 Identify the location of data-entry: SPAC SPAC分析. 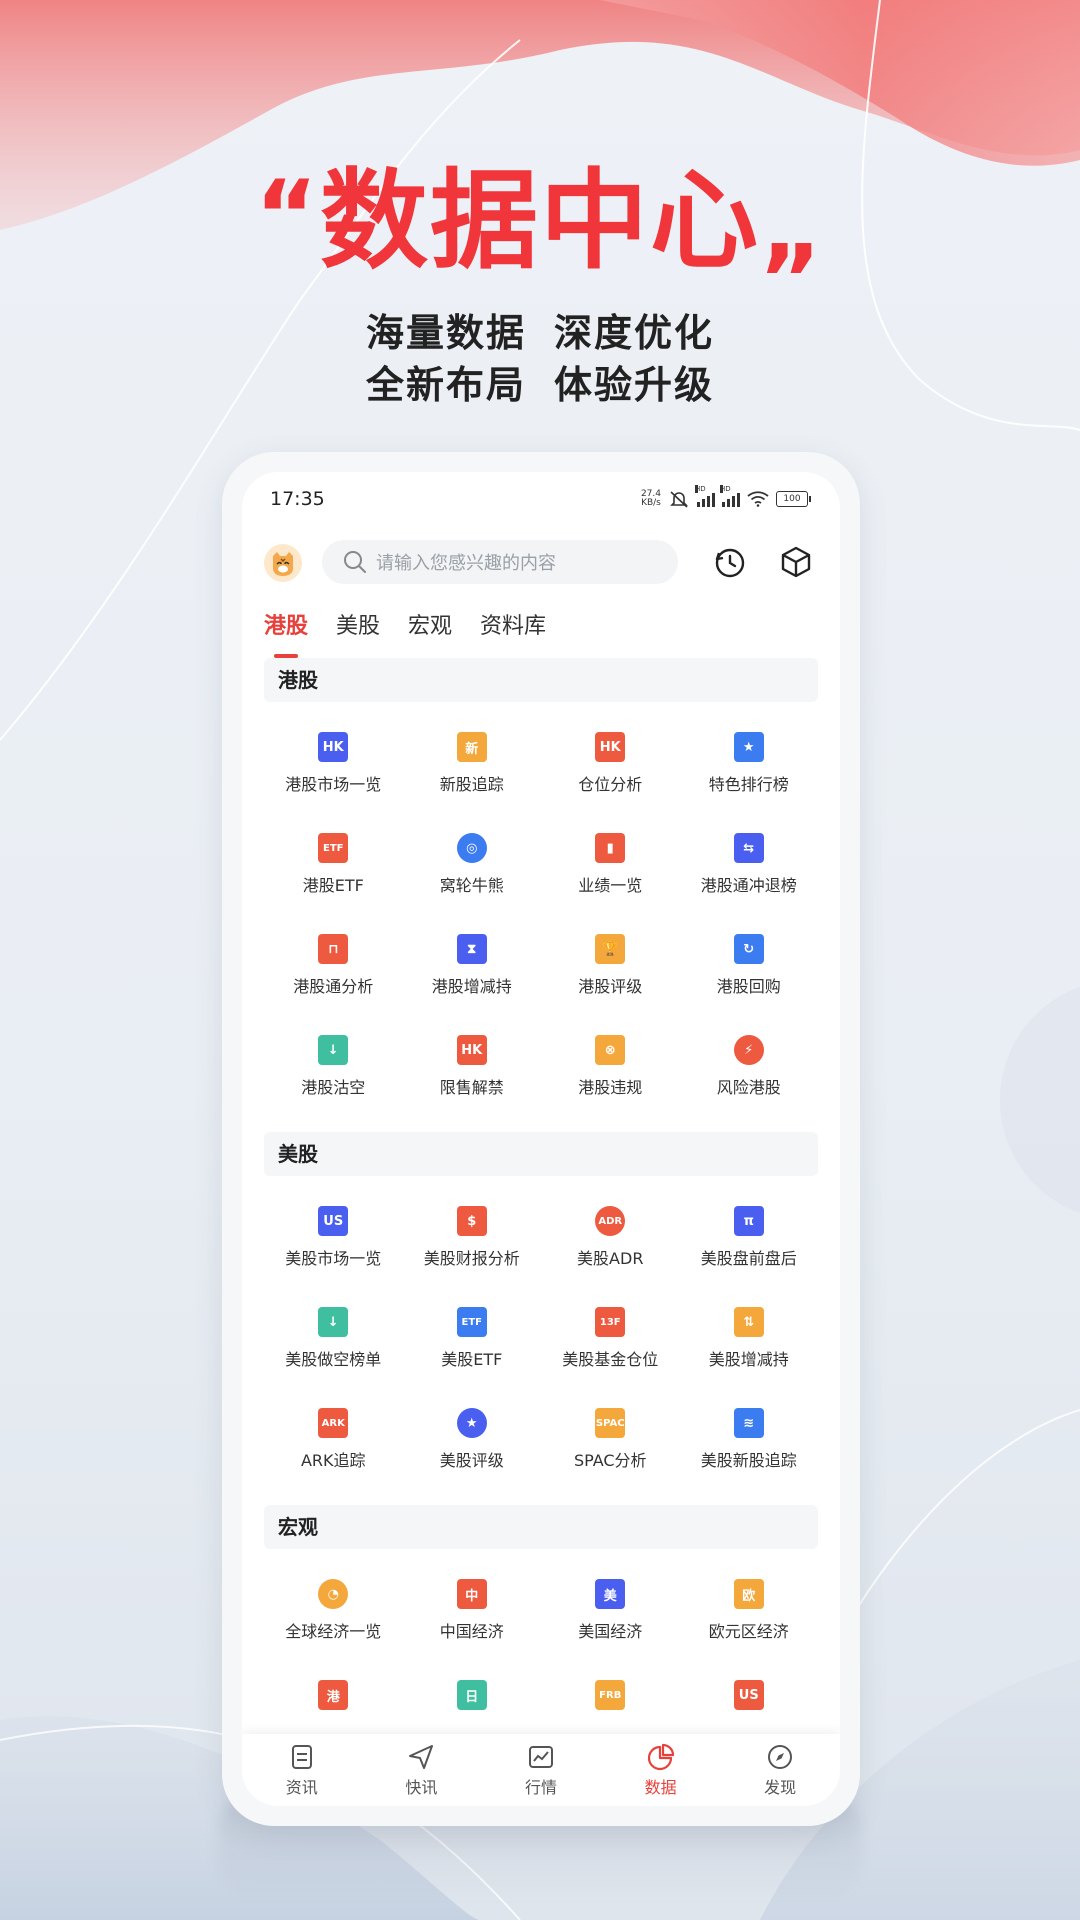
(610, 1428).